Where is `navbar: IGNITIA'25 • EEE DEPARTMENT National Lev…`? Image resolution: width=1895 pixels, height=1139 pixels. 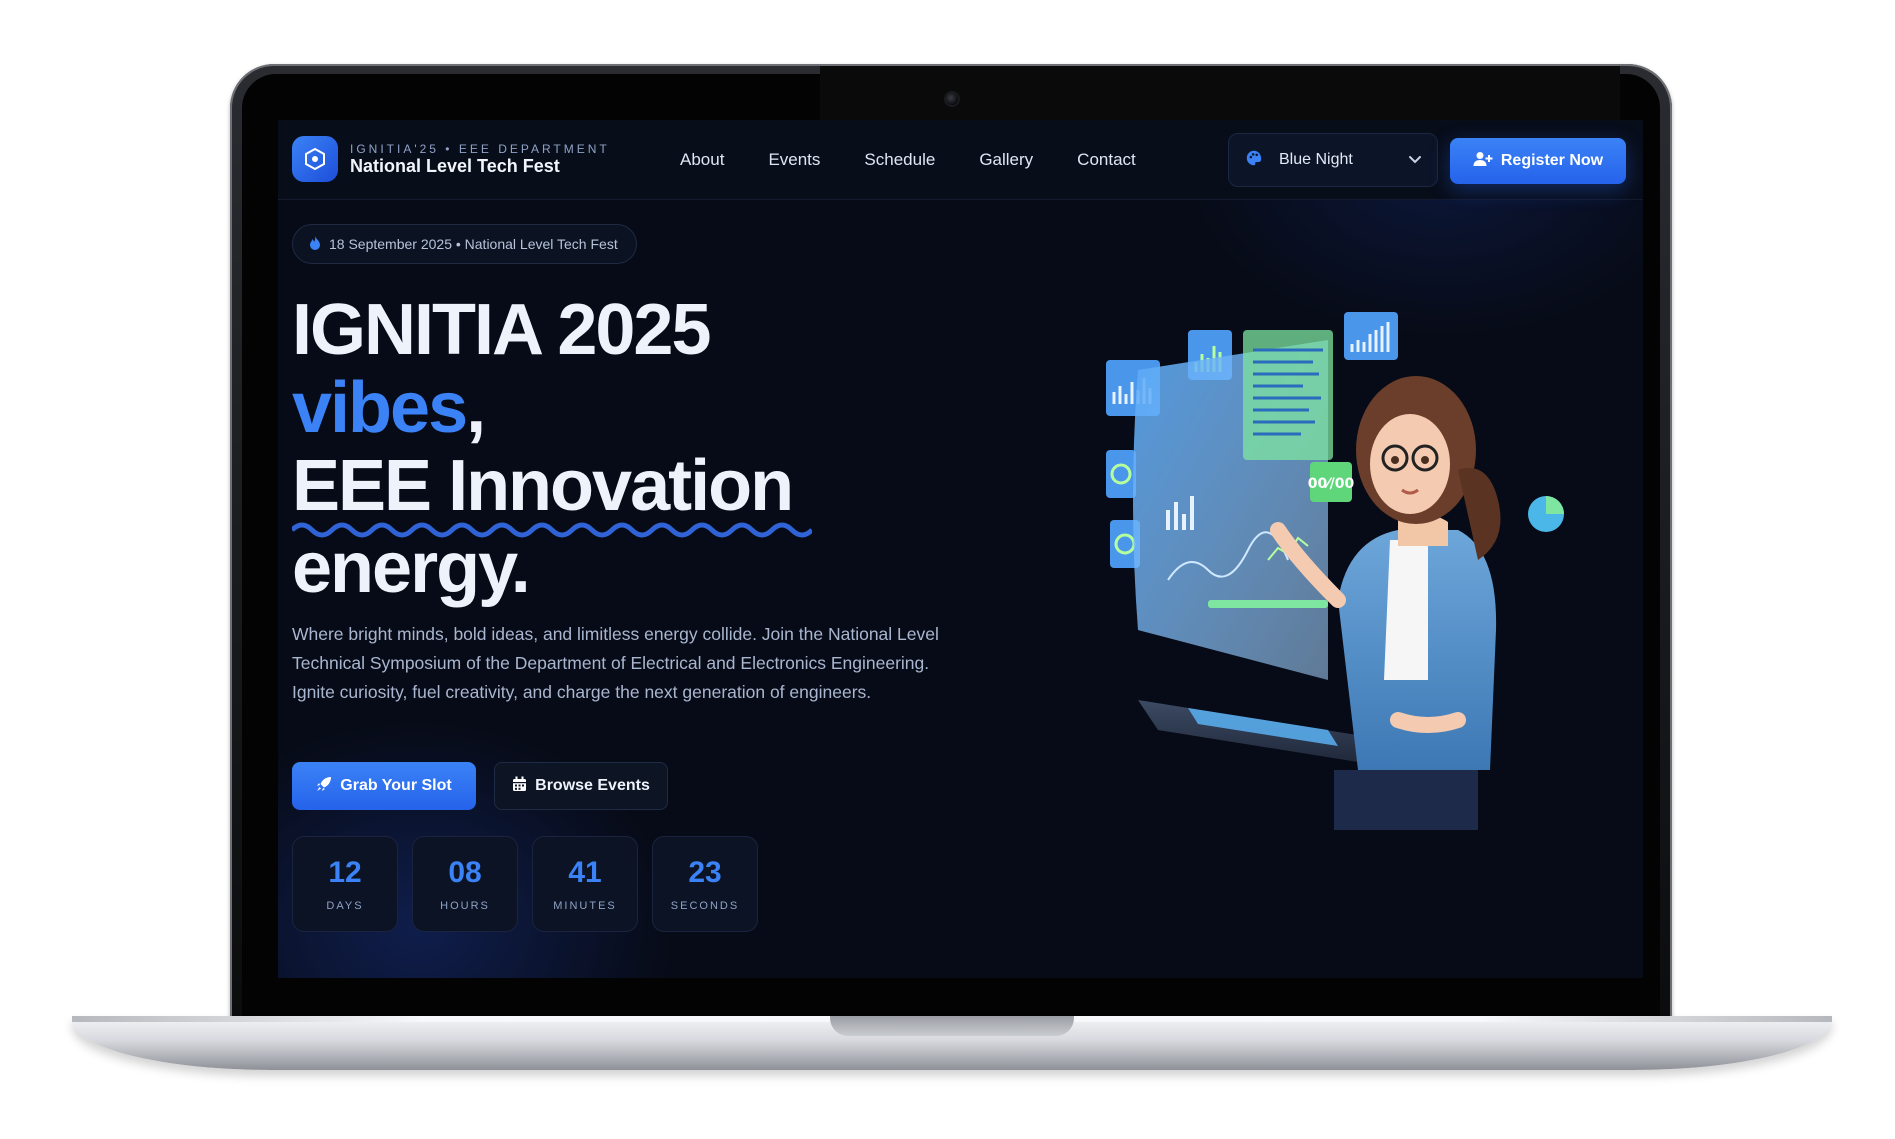 navbar: IGNITIA'25 • EEE DEPARTMENT National Lev… is located at coordinates (960, 160).